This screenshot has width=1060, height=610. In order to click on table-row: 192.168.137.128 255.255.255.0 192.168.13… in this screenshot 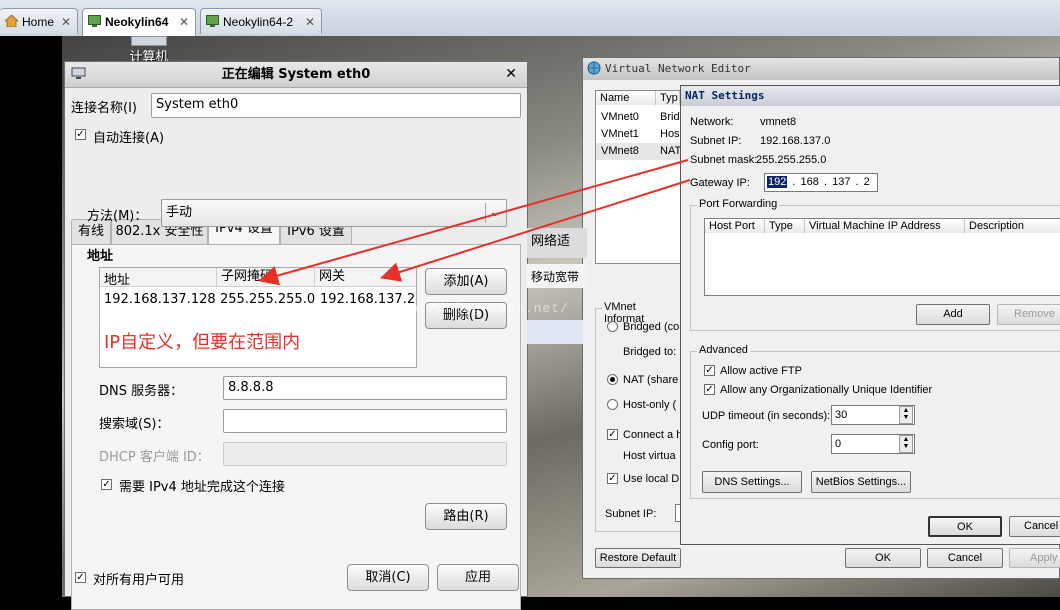, I will do `click(258, 302)`.